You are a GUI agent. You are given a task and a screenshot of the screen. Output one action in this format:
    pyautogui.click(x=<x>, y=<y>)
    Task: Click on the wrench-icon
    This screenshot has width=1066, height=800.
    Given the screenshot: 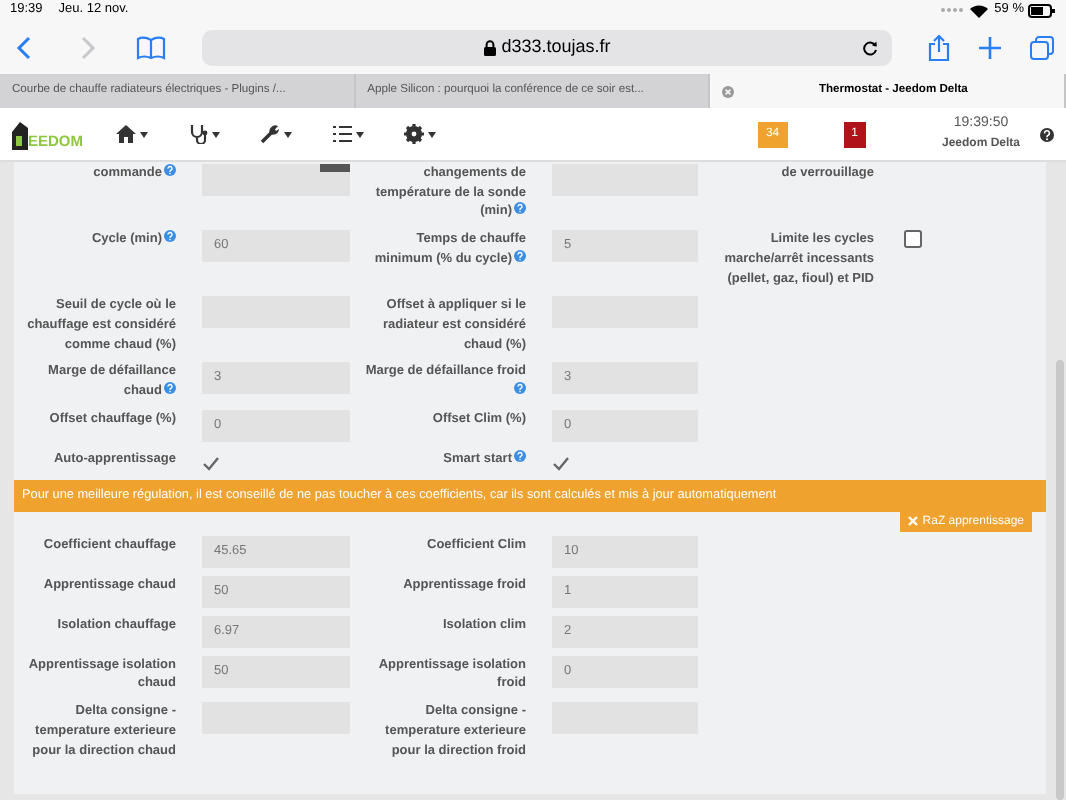 What is the action you would take?
    pyautogui.click(x=269, y=134)
    